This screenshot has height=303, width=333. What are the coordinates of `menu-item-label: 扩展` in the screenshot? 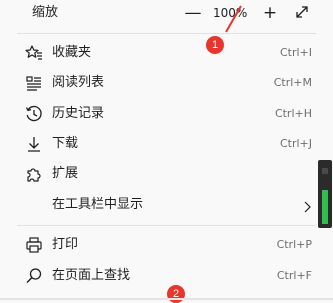 It's located at (65, 173).